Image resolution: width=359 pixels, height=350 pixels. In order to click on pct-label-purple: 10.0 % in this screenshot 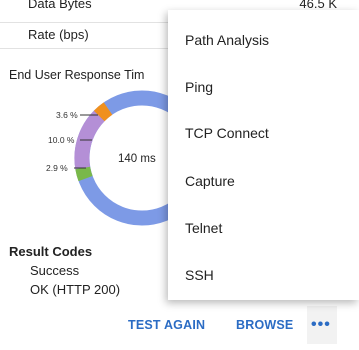, I will do `click(61, 140)`.